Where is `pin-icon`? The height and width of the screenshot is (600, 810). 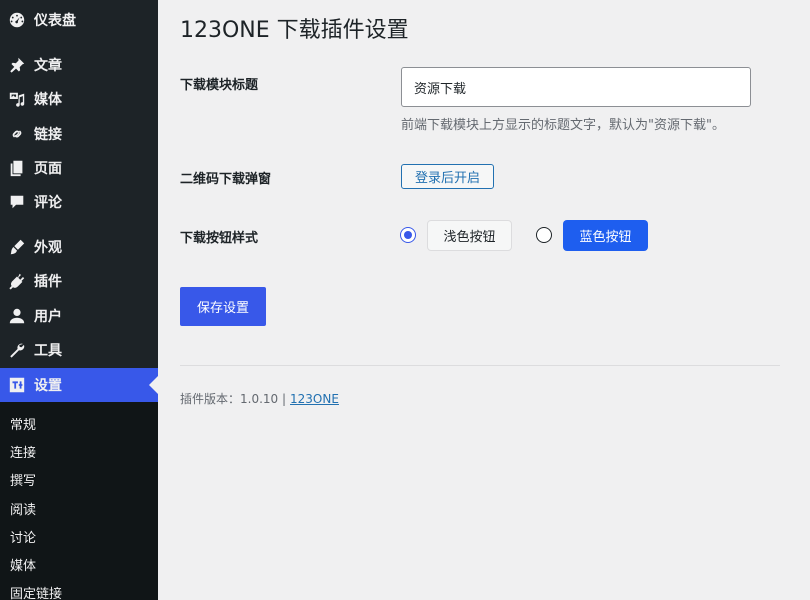
pin-icon is located at coordinates (17, 65).